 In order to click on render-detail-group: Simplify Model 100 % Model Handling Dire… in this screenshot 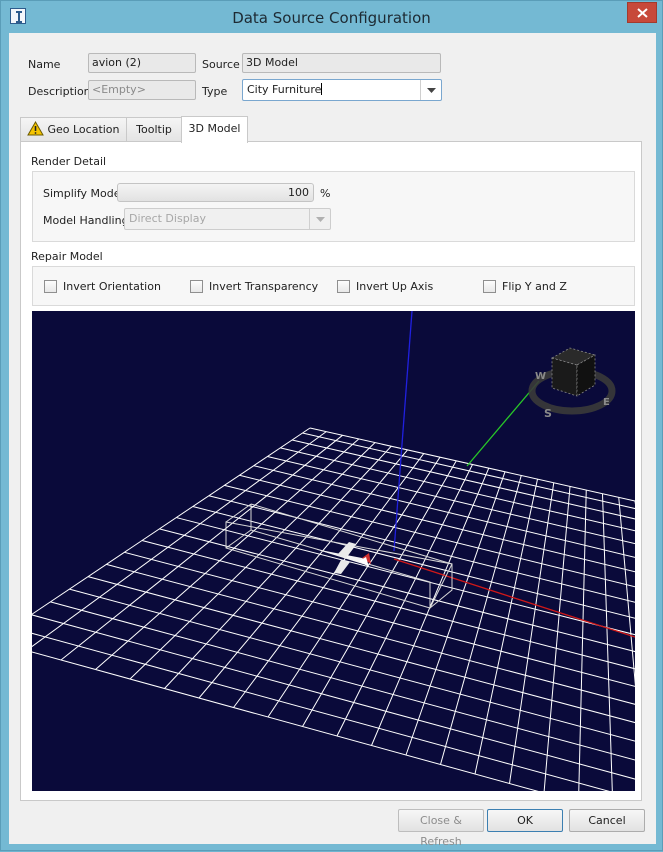, I will do `click(333, 206)`.